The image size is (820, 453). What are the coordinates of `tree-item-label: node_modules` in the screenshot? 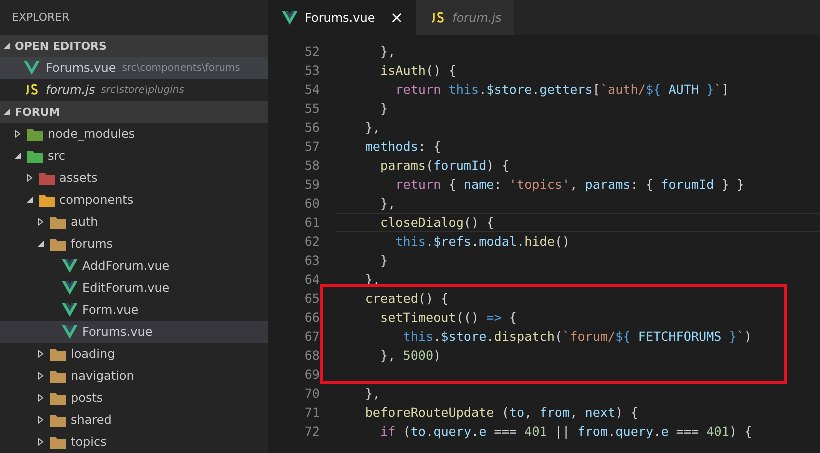 It's located at (92, 134).